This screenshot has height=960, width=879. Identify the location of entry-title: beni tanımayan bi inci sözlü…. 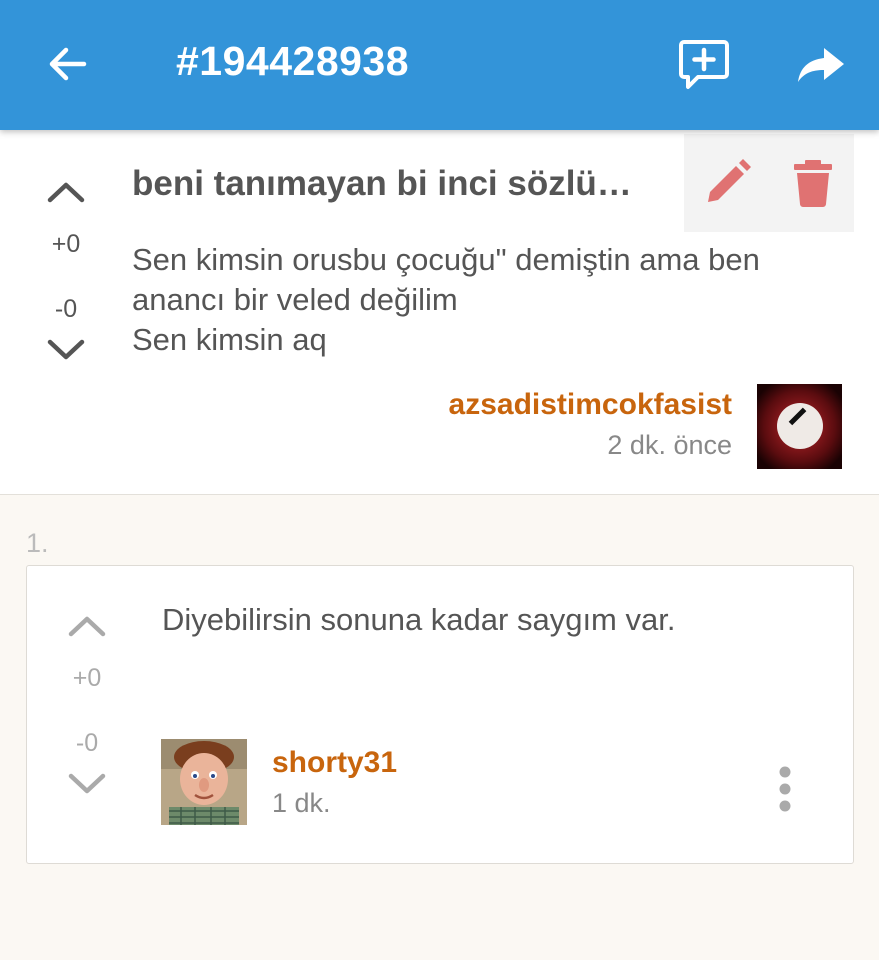
(397, 184).